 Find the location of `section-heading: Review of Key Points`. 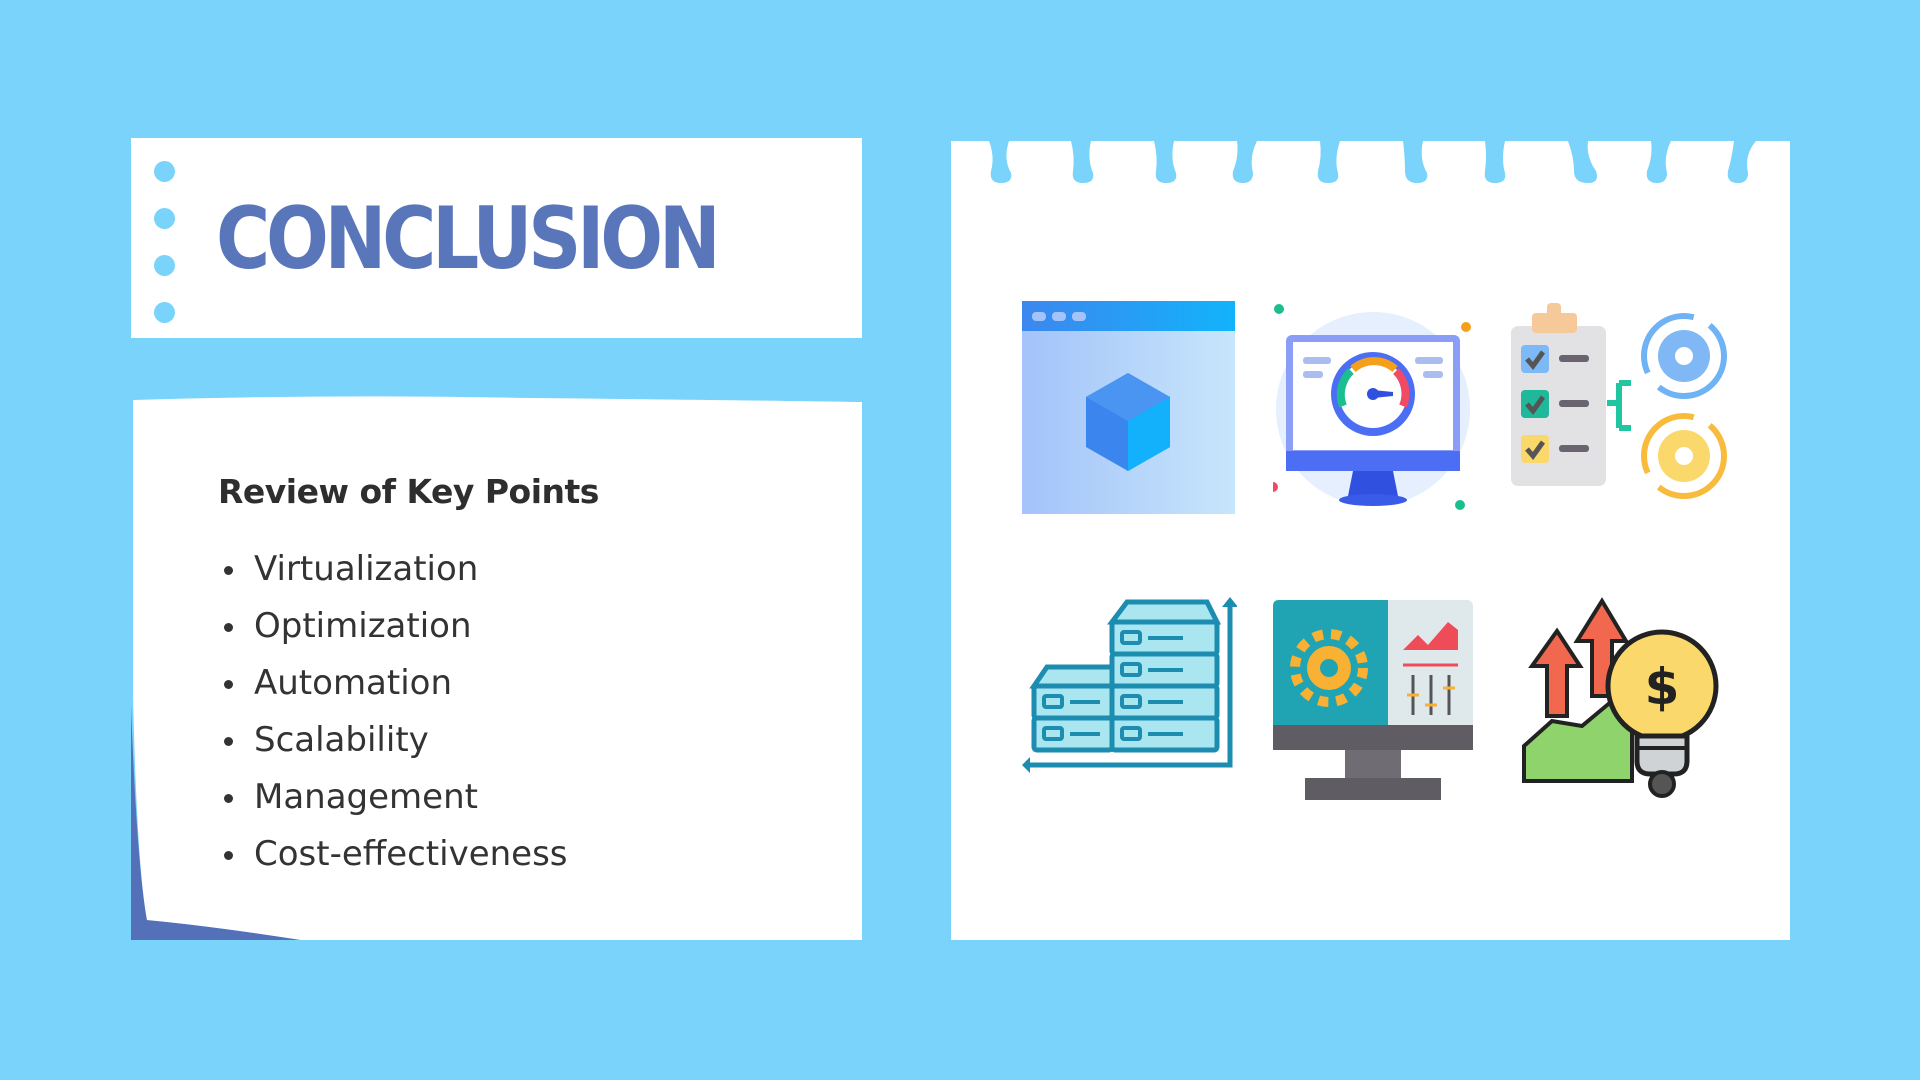

section-heading: Review of Key Points is located at coordinates (408, 491).